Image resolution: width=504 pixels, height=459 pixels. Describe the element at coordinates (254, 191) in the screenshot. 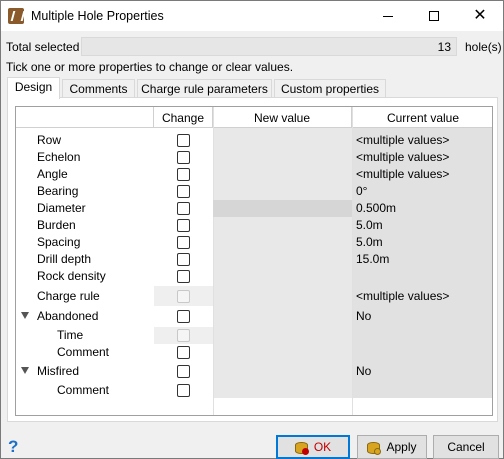

I see `property-row-bearing: Bearing 0°` at that location.